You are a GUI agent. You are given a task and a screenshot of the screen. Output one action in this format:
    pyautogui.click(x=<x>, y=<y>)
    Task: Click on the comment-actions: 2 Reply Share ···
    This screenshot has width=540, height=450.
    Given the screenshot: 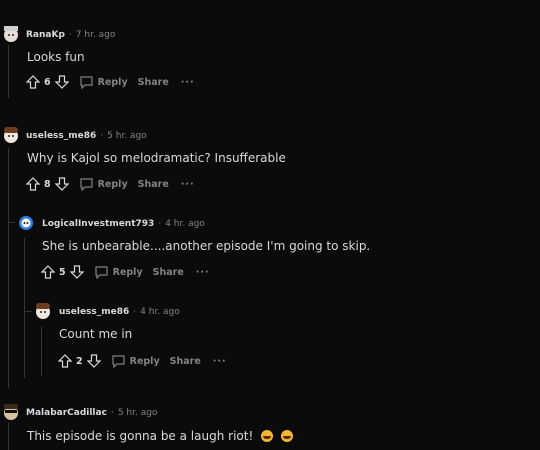 What is the action you would take?
    pyautogui.click(x=142, y=361)
    